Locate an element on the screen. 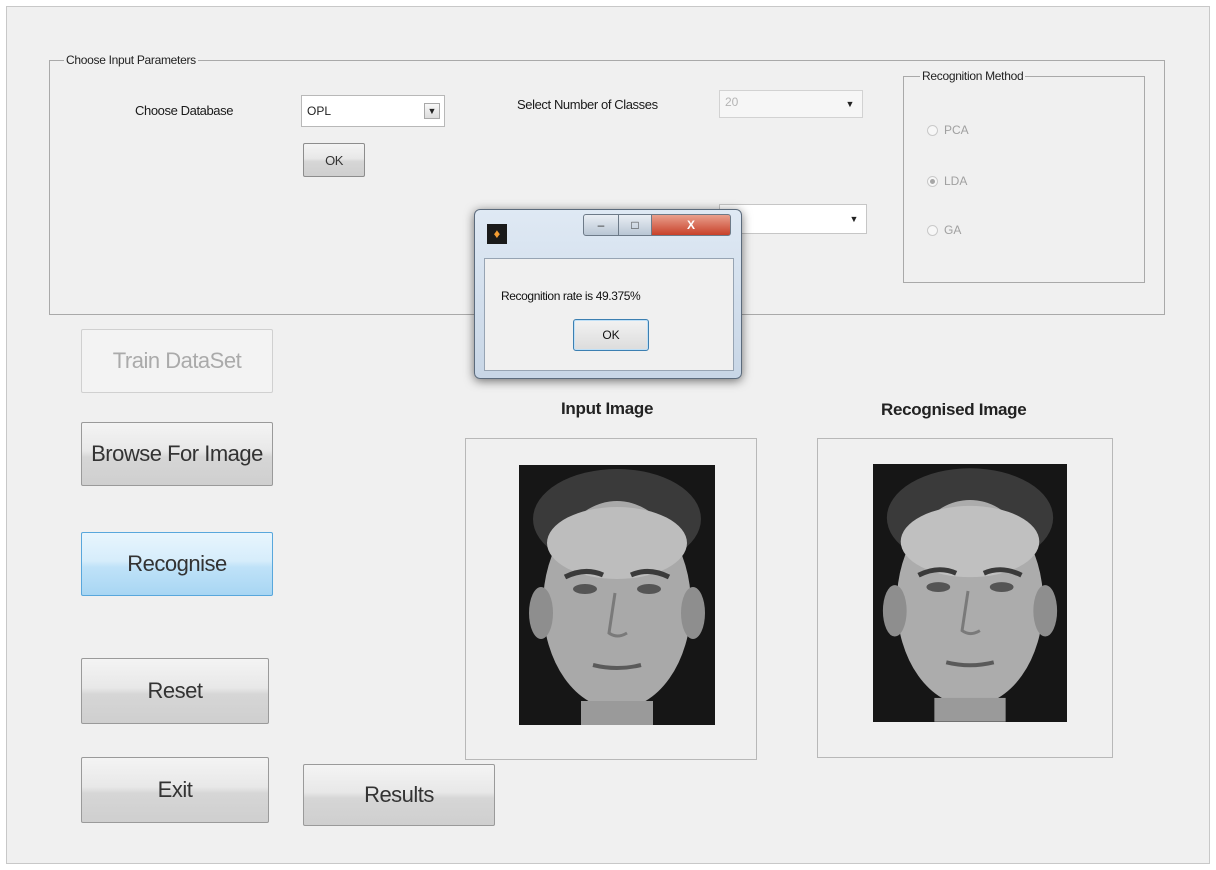  classes-label: Select Number of Classes is located at coordinates (587, 104).